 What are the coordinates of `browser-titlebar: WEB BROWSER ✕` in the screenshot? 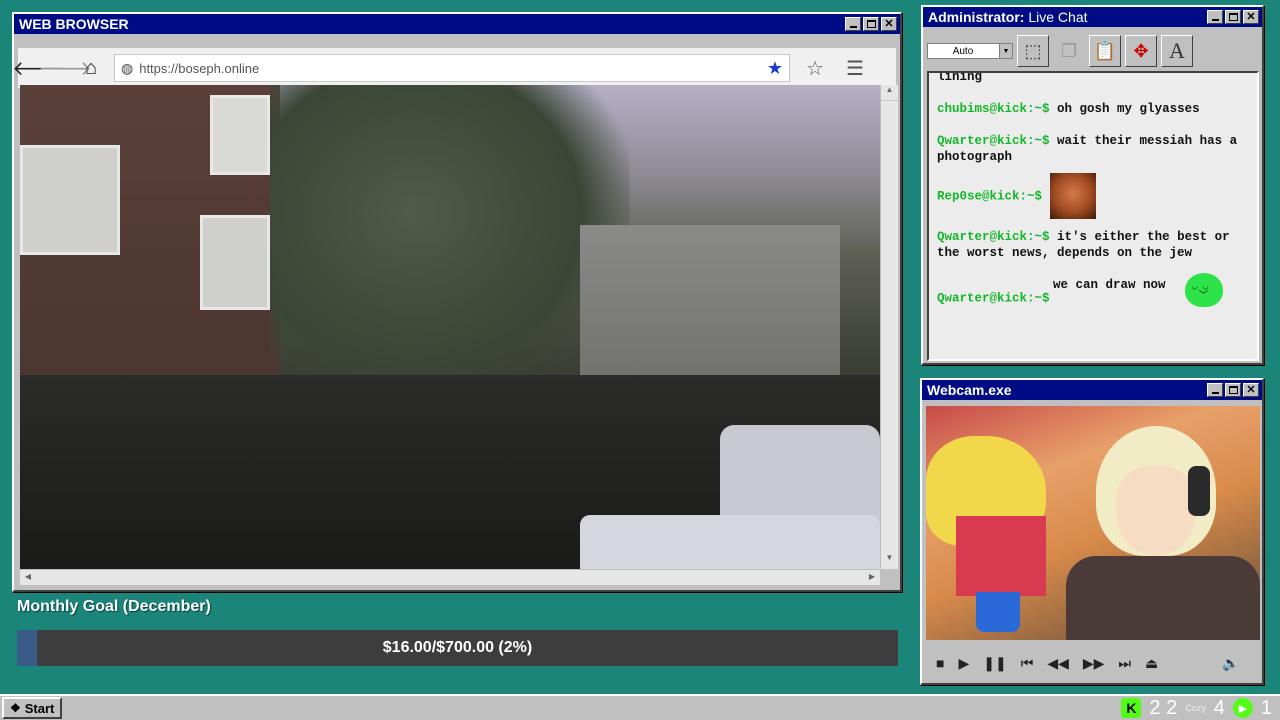 It's located at (457, 24).